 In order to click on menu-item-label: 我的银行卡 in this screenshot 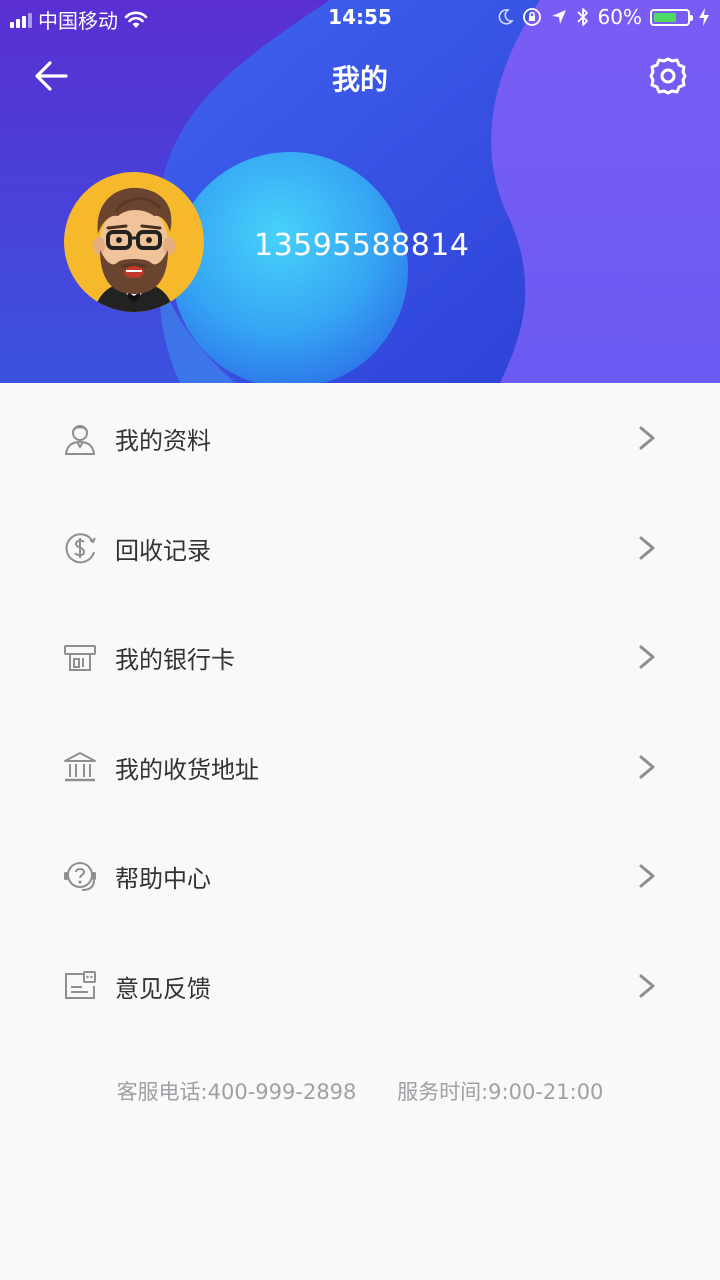, I will do `click(175, 660)`.